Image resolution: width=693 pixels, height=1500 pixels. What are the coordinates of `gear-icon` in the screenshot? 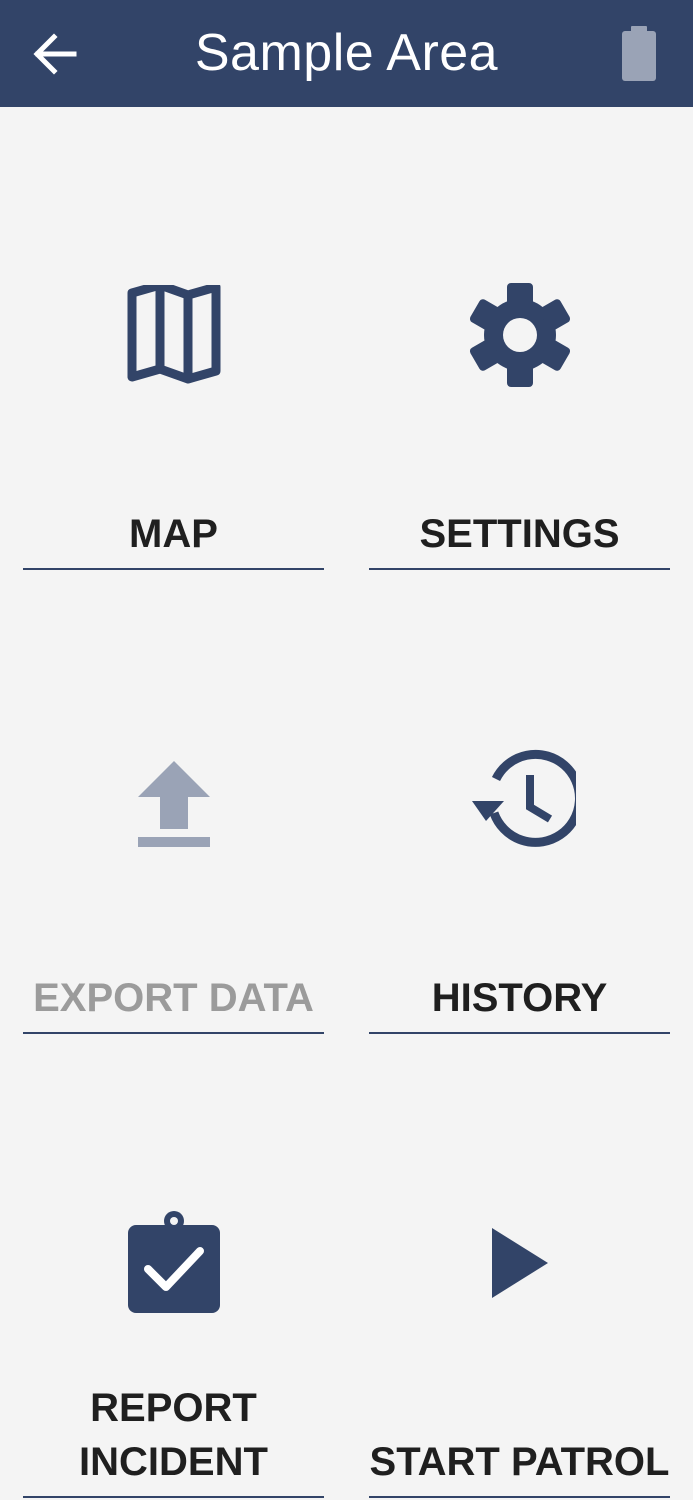 It's located at (519, 335).